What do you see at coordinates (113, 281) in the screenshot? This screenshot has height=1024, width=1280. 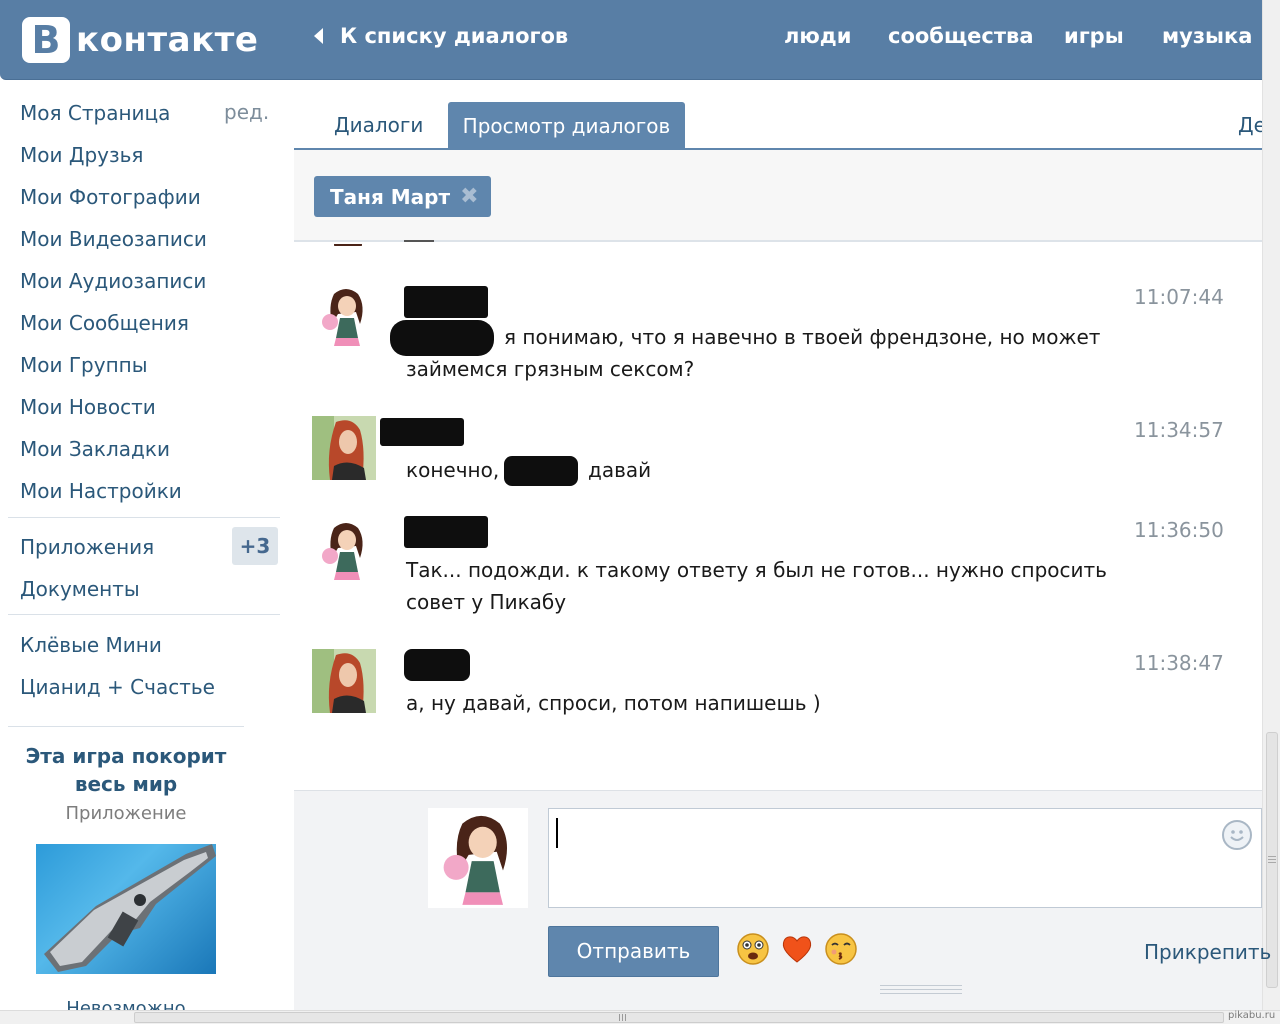 I see `sidebar-item-audio: Мои Аудиозаписи` at bounding box center [113, 281].